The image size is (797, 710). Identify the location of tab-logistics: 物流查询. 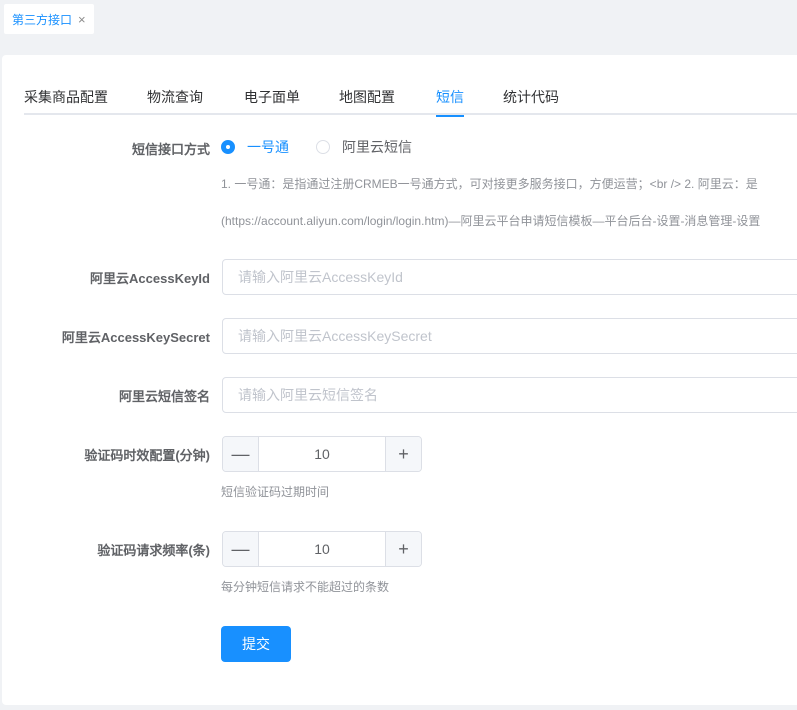
(175, 101).